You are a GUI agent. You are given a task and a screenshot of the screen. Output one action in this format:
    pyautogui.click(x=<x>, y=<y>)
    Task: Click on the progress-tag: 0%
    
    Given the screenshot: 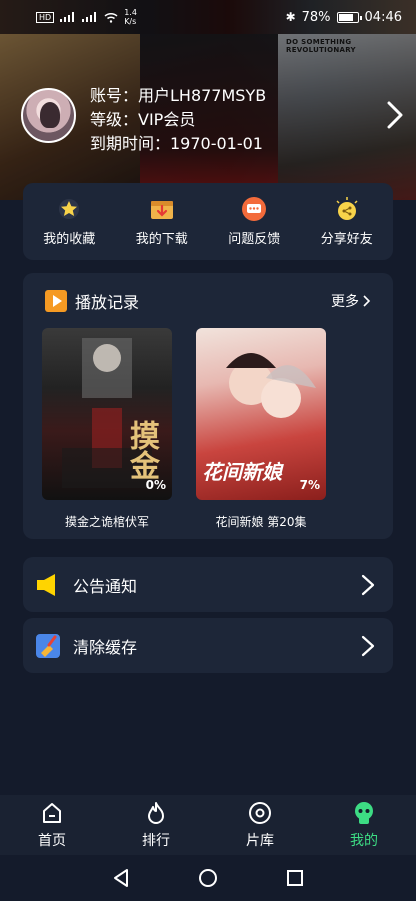 What is the action you would take?
    pyautogui.click(x=155, y=485)
    